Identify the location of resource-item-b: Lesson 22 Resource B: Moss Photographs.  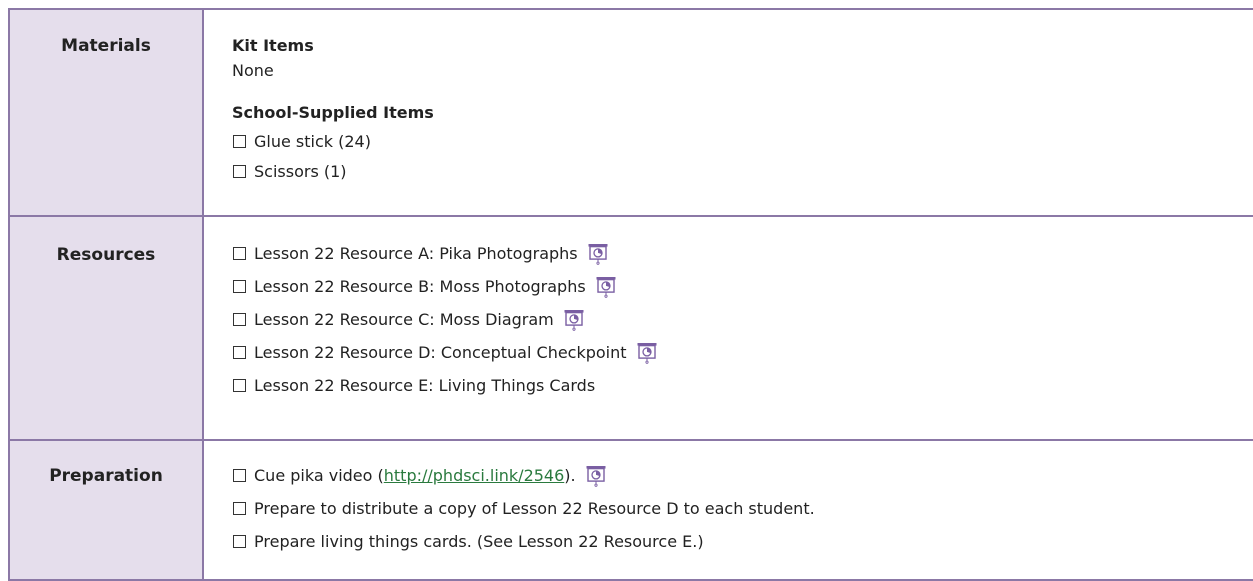
(742, 286).